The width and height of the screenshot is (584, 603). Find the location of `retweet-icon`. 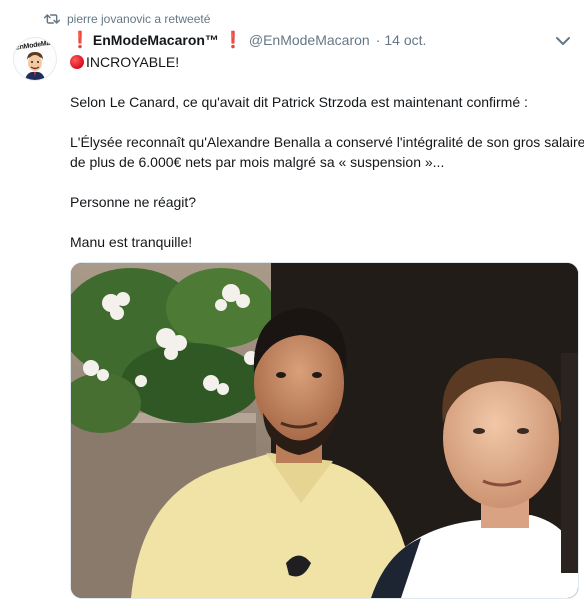

retweet-icon is located at coordinates (52, 19).